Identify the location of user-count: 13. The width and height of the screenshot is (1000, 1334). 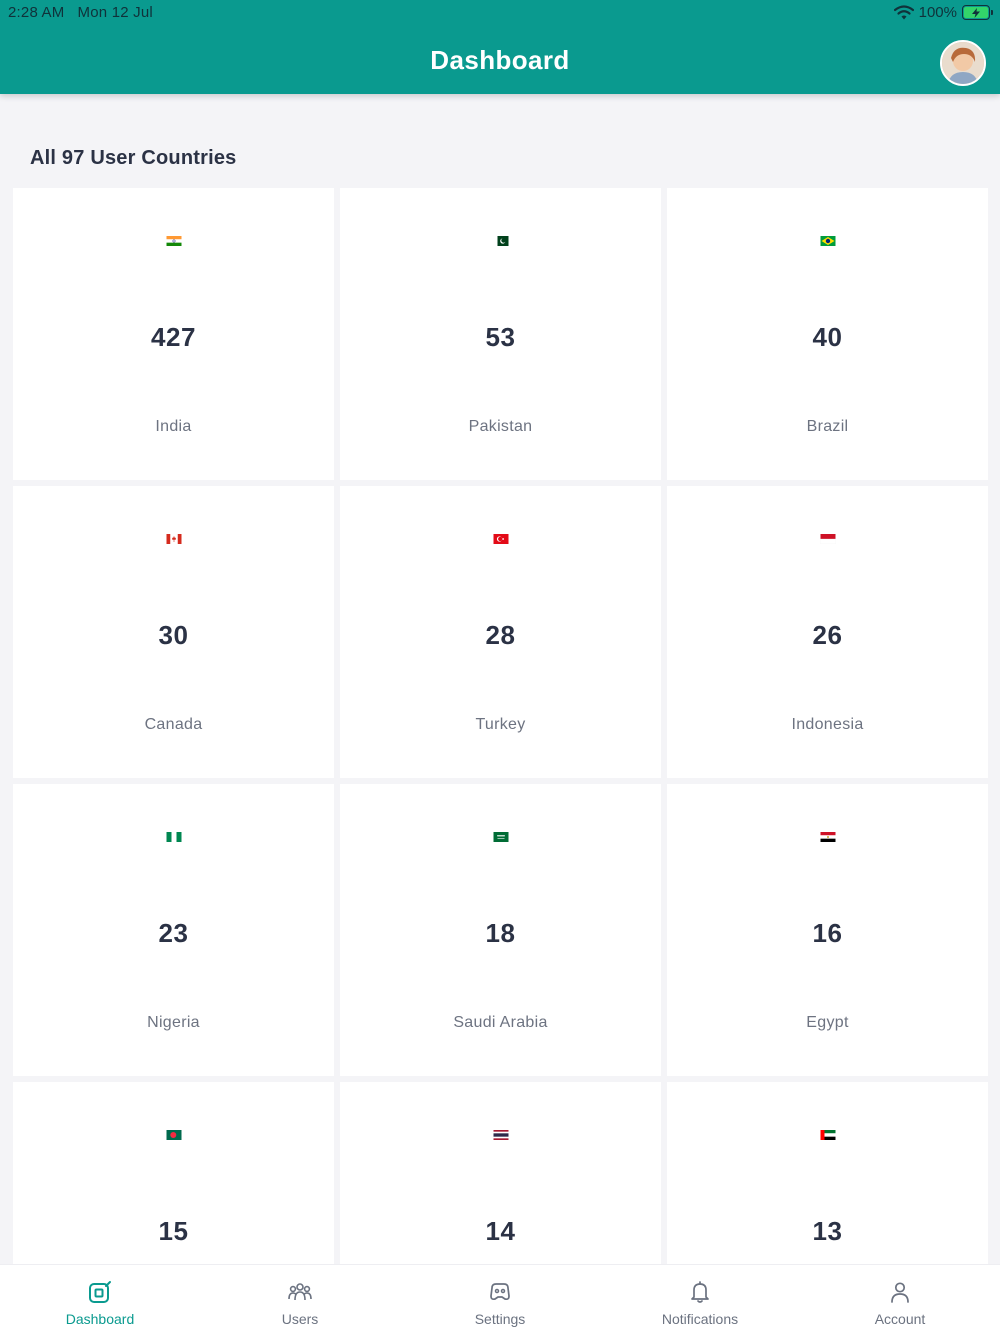
(827, 1231).